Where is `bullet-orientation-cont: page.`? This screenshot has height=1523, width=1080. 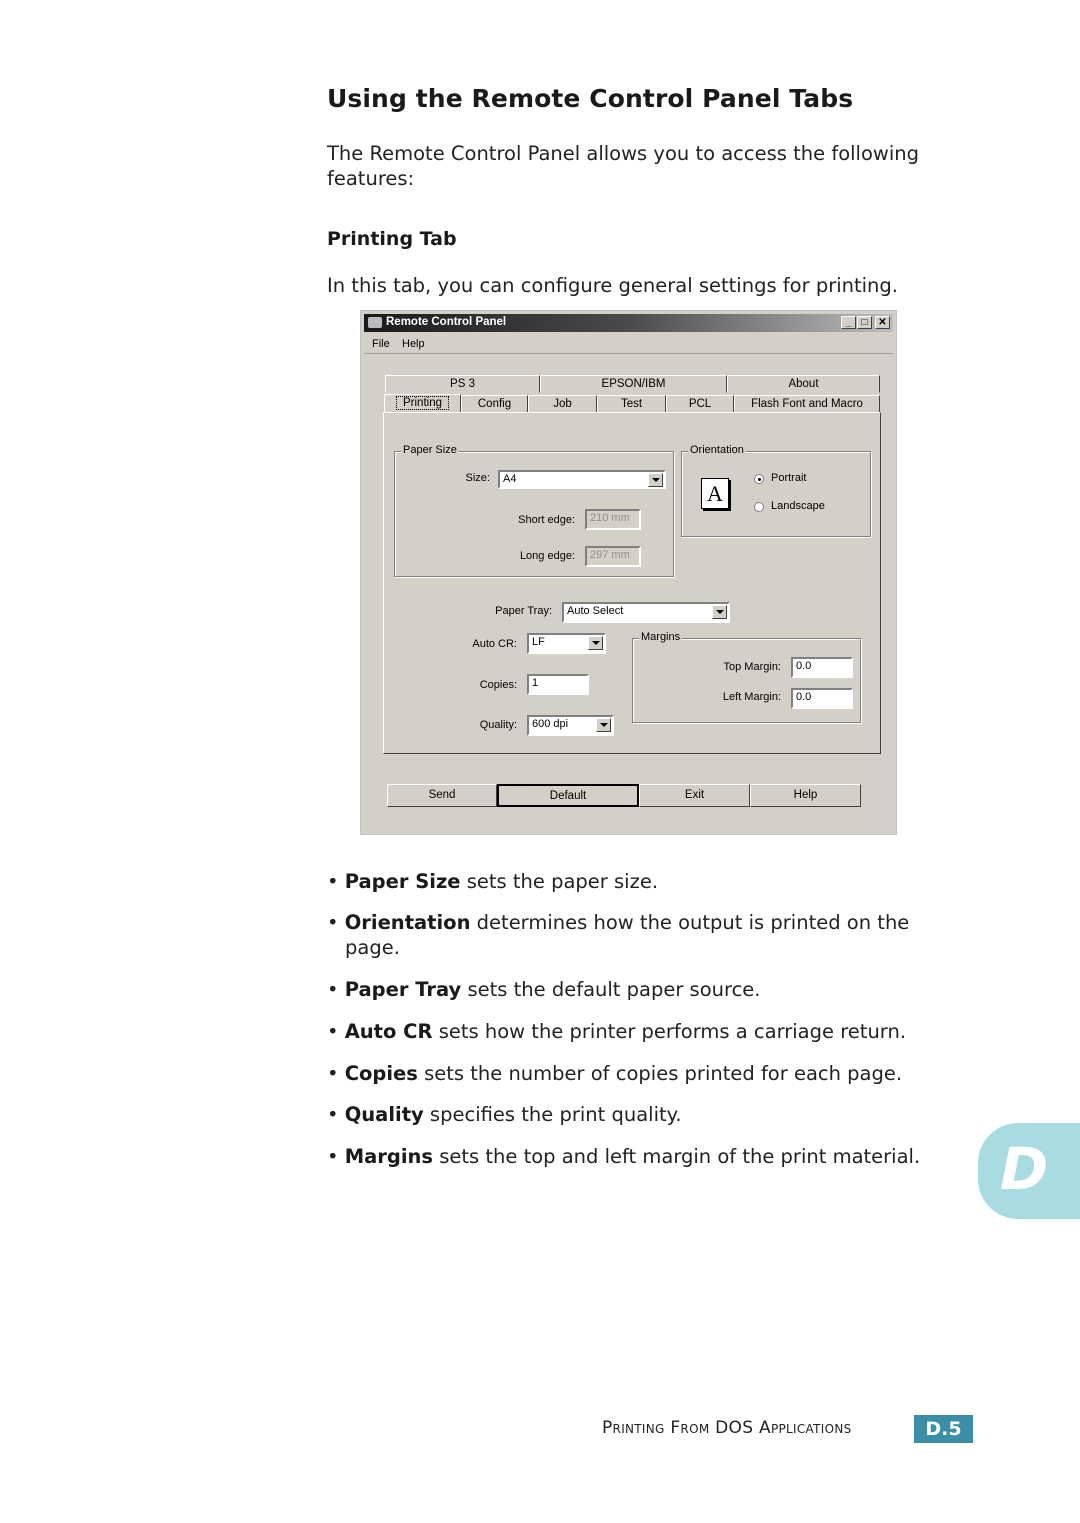 bullet-orientation-cont: page. is located at coordinates (372, 947).